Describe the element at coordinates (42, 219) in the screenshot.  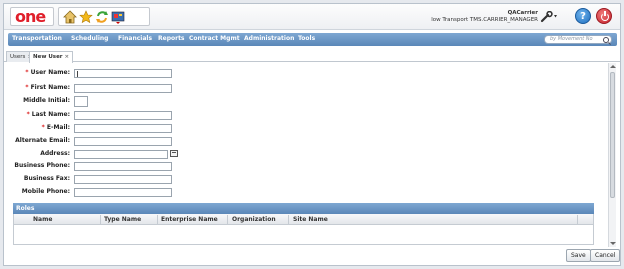
I see `col-name: Name` at that location.